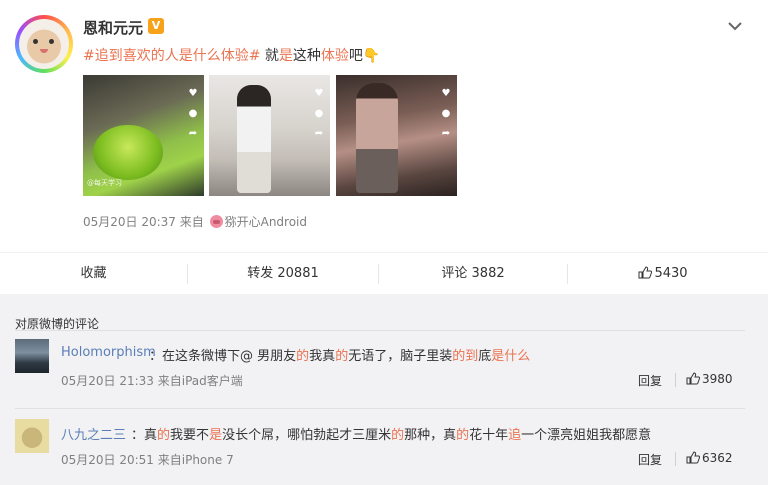  Describe the element at coordinates (430, 435) in the screenshot. I see `comment-segment: 那种，真` at that location.